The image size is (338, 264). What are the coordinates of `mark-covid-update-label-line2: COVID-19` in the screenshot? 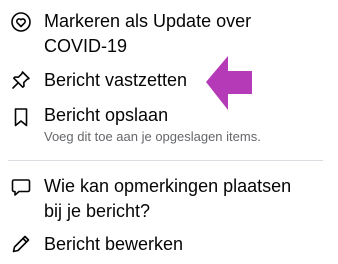 It's located at (86, 46).